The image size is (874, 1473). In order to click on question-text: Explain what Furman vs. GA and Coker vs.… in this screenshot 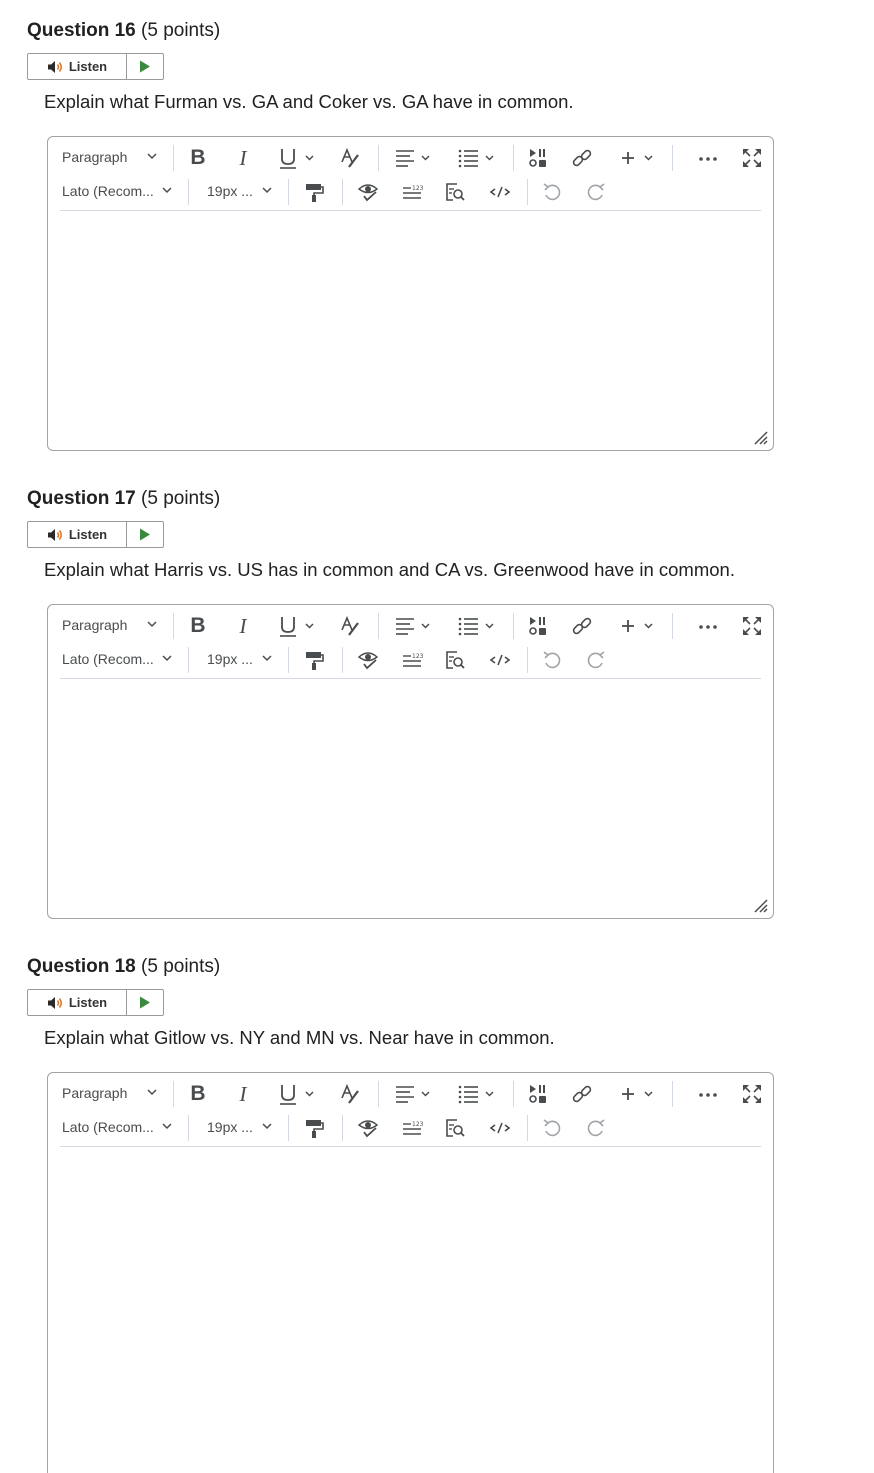, I will do `click(309, 101)`.